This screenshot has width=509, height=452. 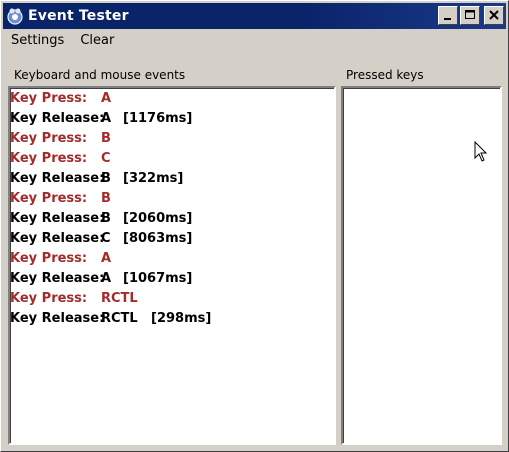 I want to click on mouse-pointer-icon, so click(x=481, y=151).